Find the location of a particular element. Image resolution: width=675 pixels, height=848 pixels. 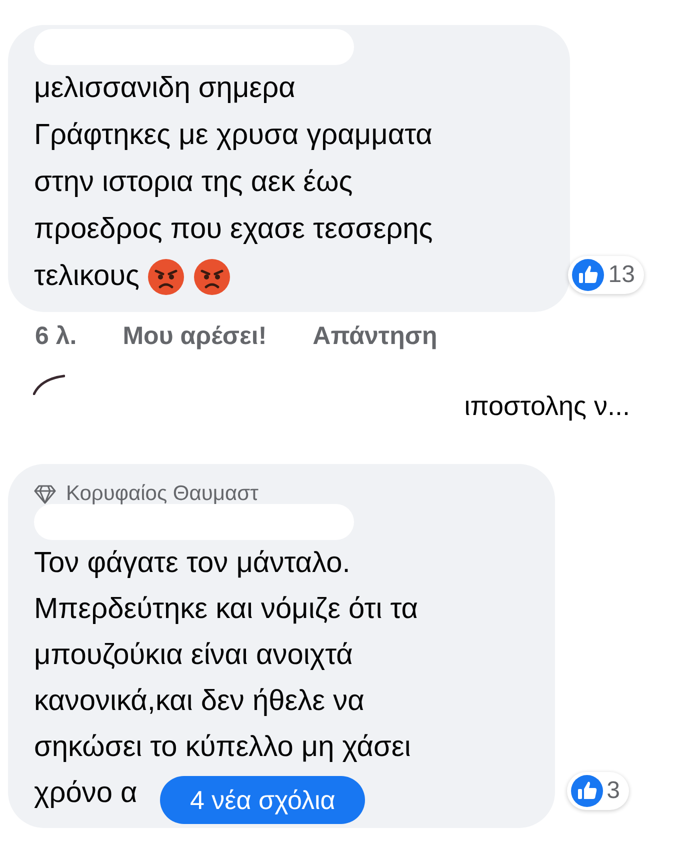

reaction-count: 13 is located at coordinates (606, 275).